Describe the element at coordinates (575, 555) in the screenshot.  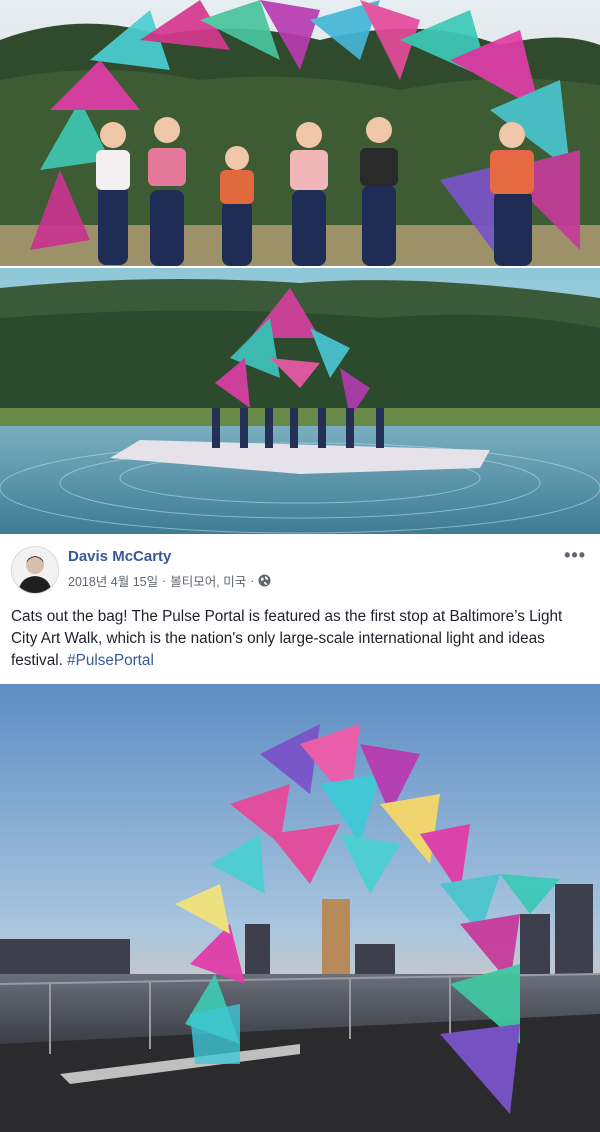
I see `more-options-icon: •••` at that location.